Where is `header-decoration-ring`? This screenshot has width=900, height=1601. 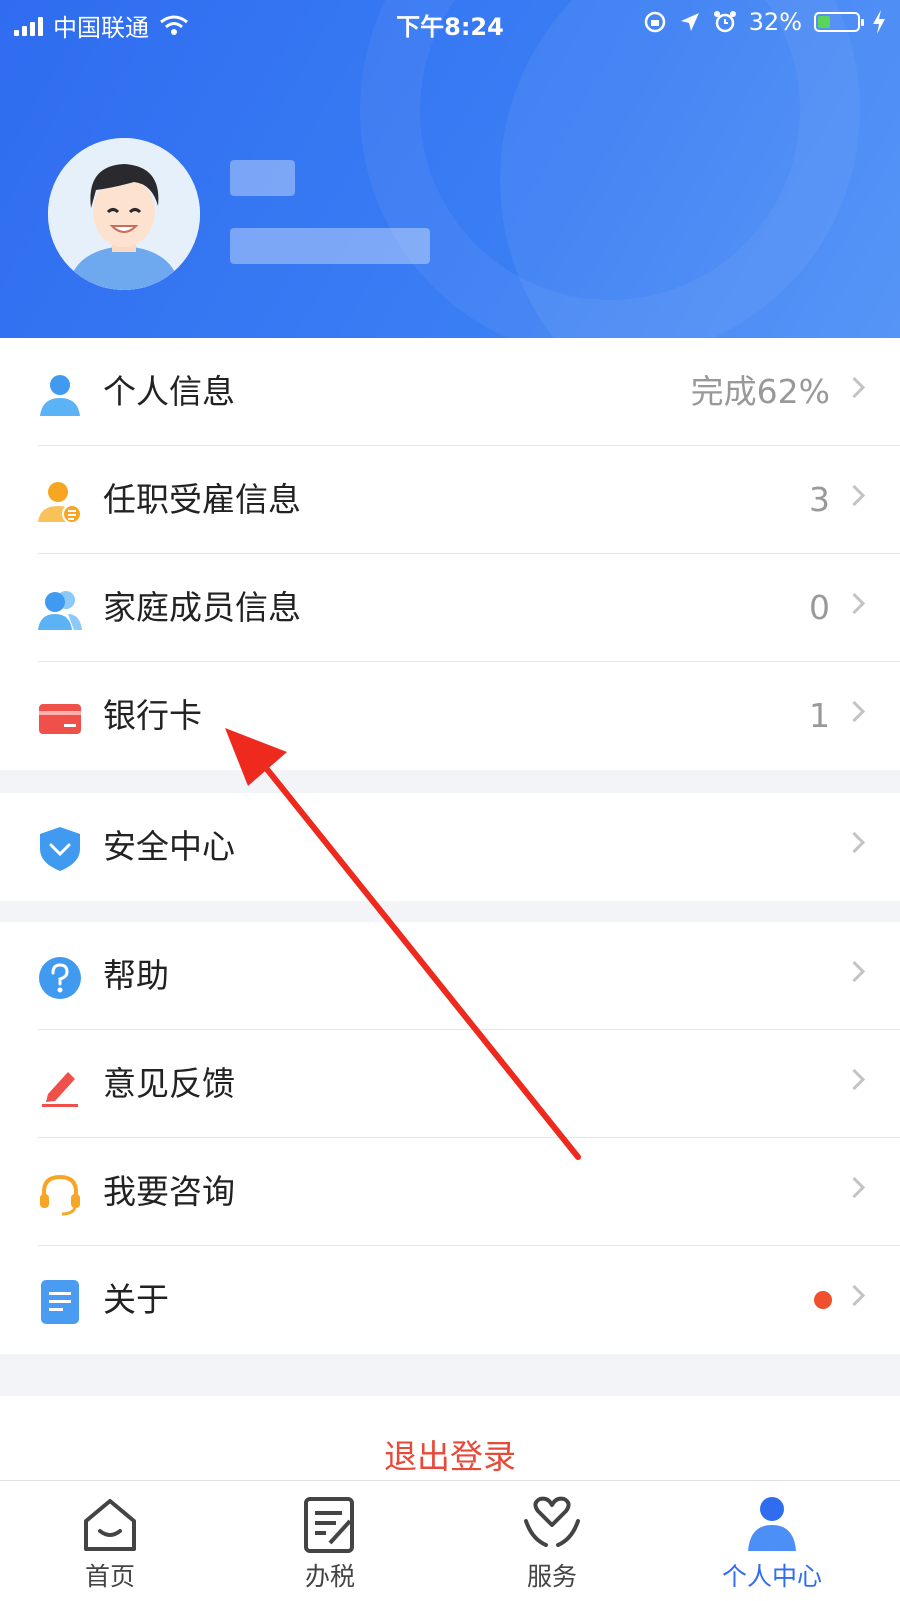
header-decoration-ring is located at coordinates (610, 169).